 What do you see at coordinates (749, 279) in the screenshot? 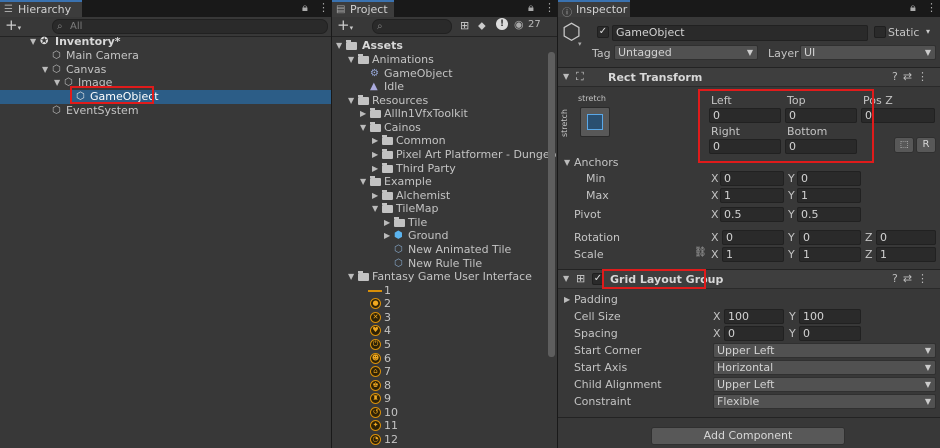
I see `grid-layout-group-header: ▼ ⊞ ✓ Grid Layout Group ?⇄⋮` at bounding box center [749, 279].